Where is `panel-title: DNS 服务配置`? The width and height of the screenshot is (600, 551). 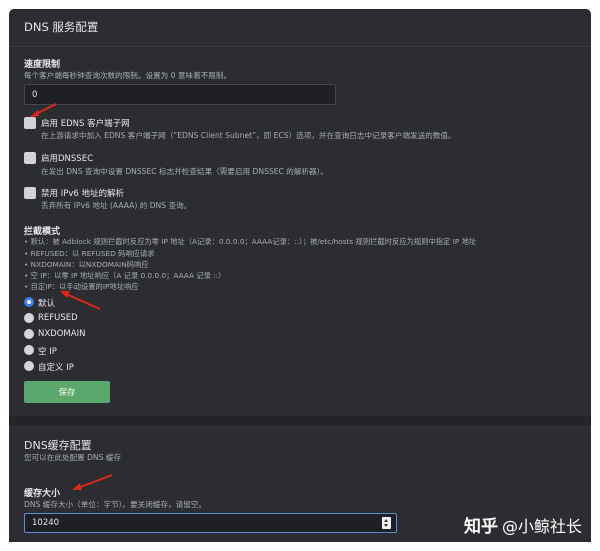
panel-title: DNS 服务配置 is located at coordinates (300, 28).